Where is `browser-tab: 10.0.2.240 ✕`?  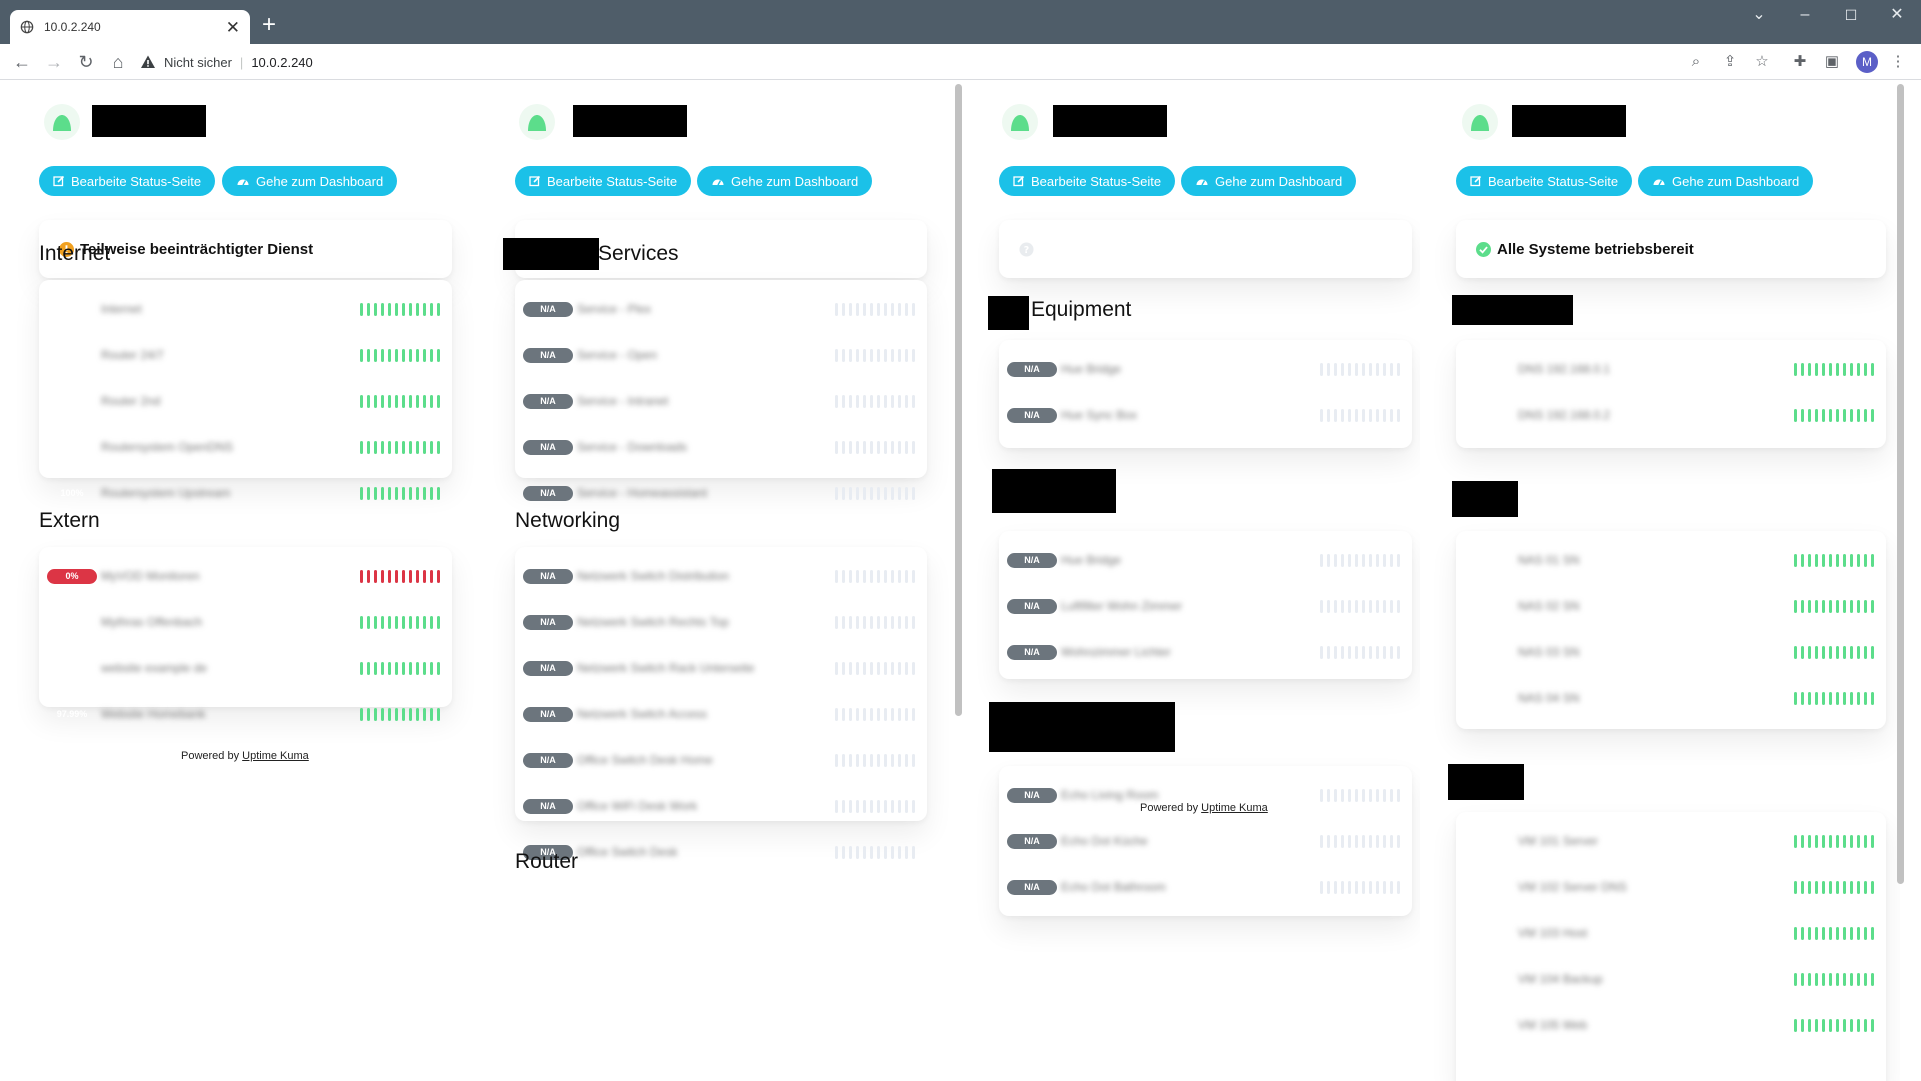 browser-tab: 10.0.2.240 ✕ is located at coordinates (130, 27).